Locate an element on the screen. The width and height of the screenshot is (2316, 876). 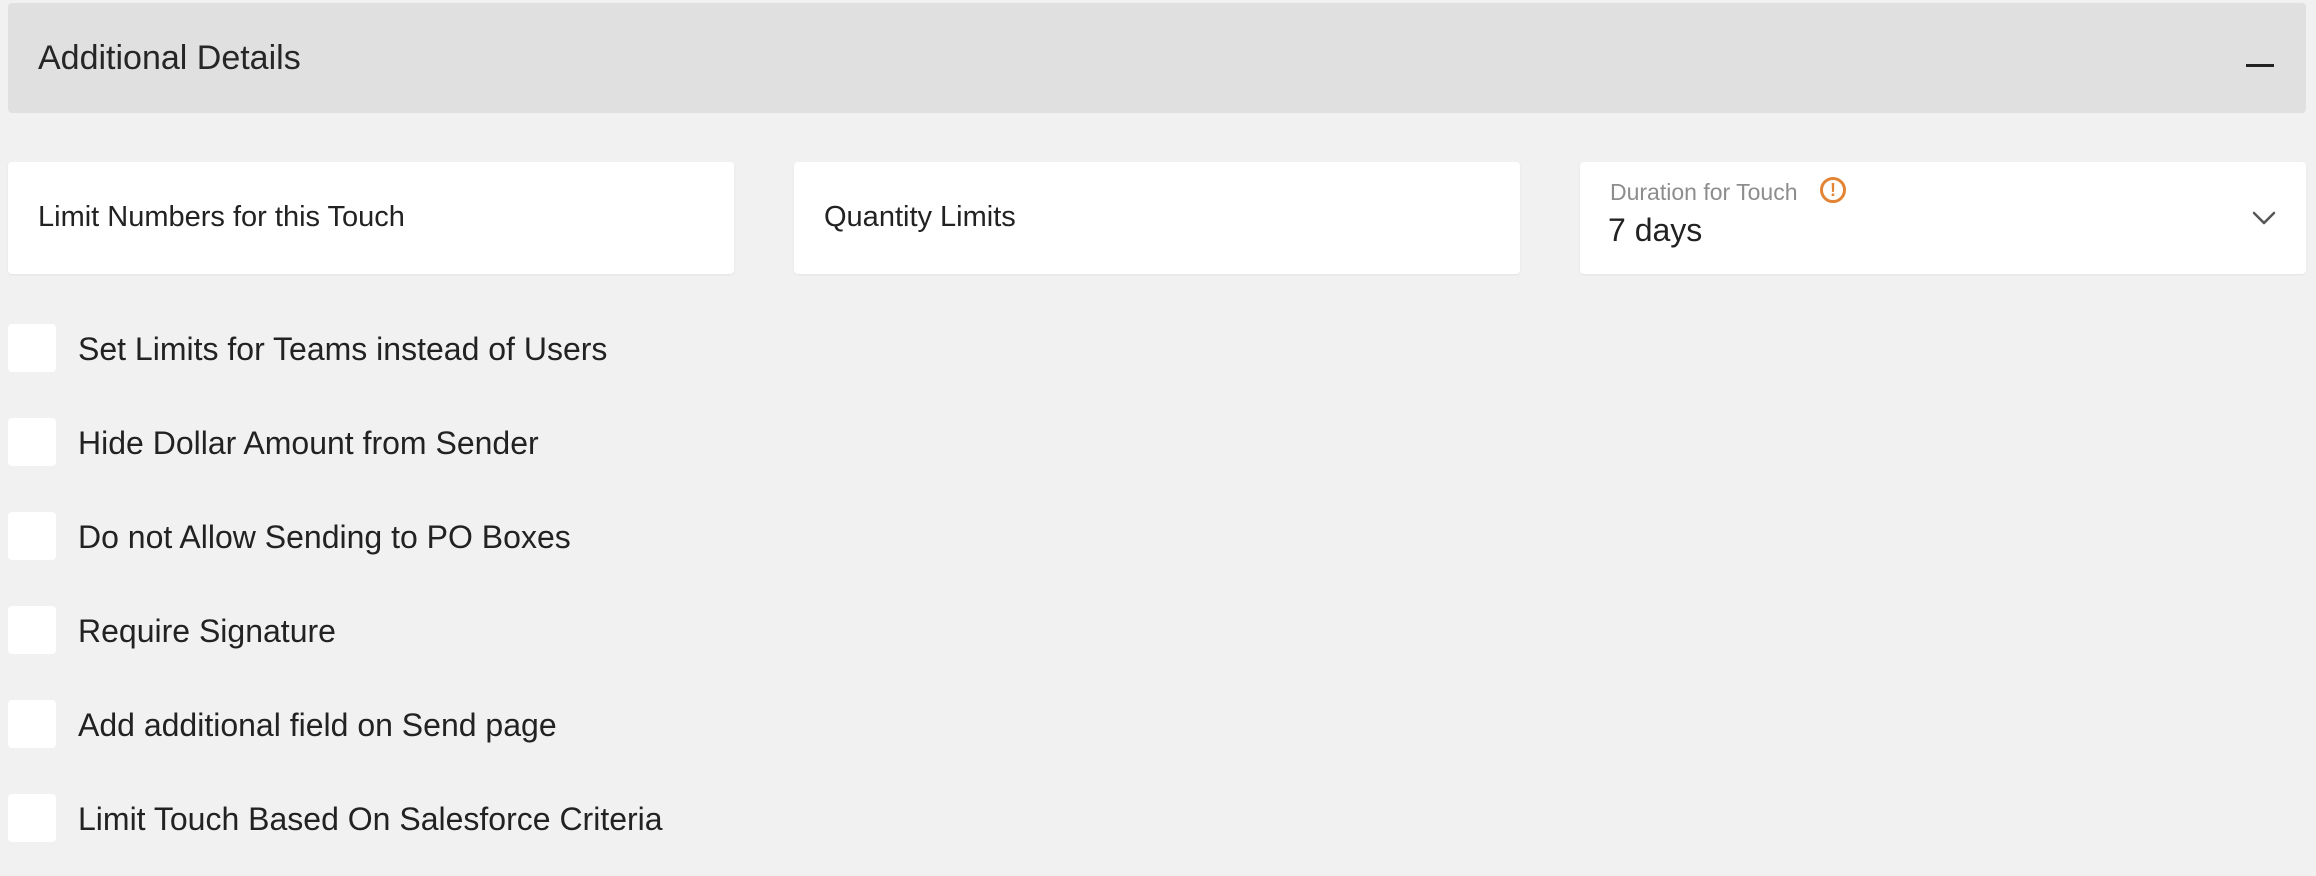
minus-icon is located at coordinates (2260, 57).